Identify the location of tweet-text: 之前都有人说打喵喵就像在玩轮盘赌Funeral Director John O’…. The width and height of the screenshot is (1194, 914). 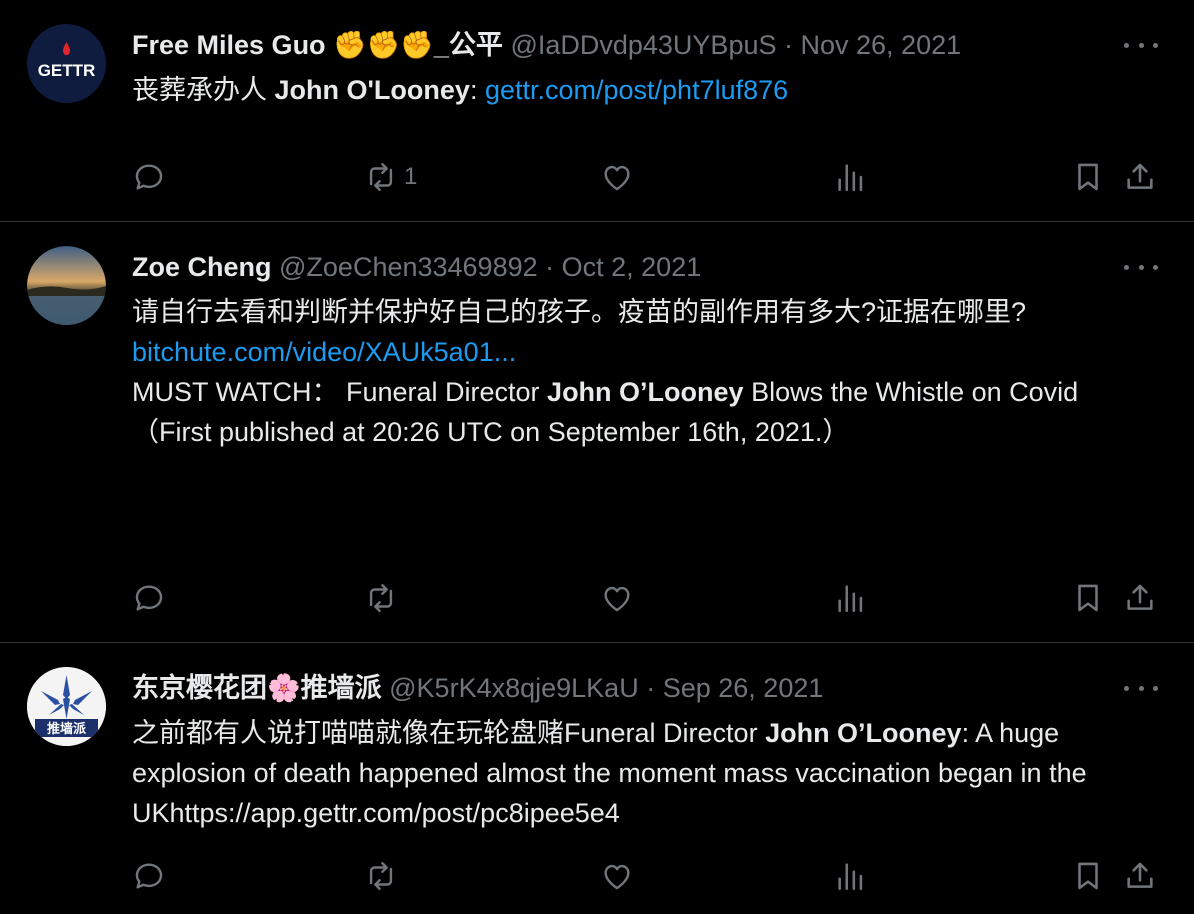
(632, 773).